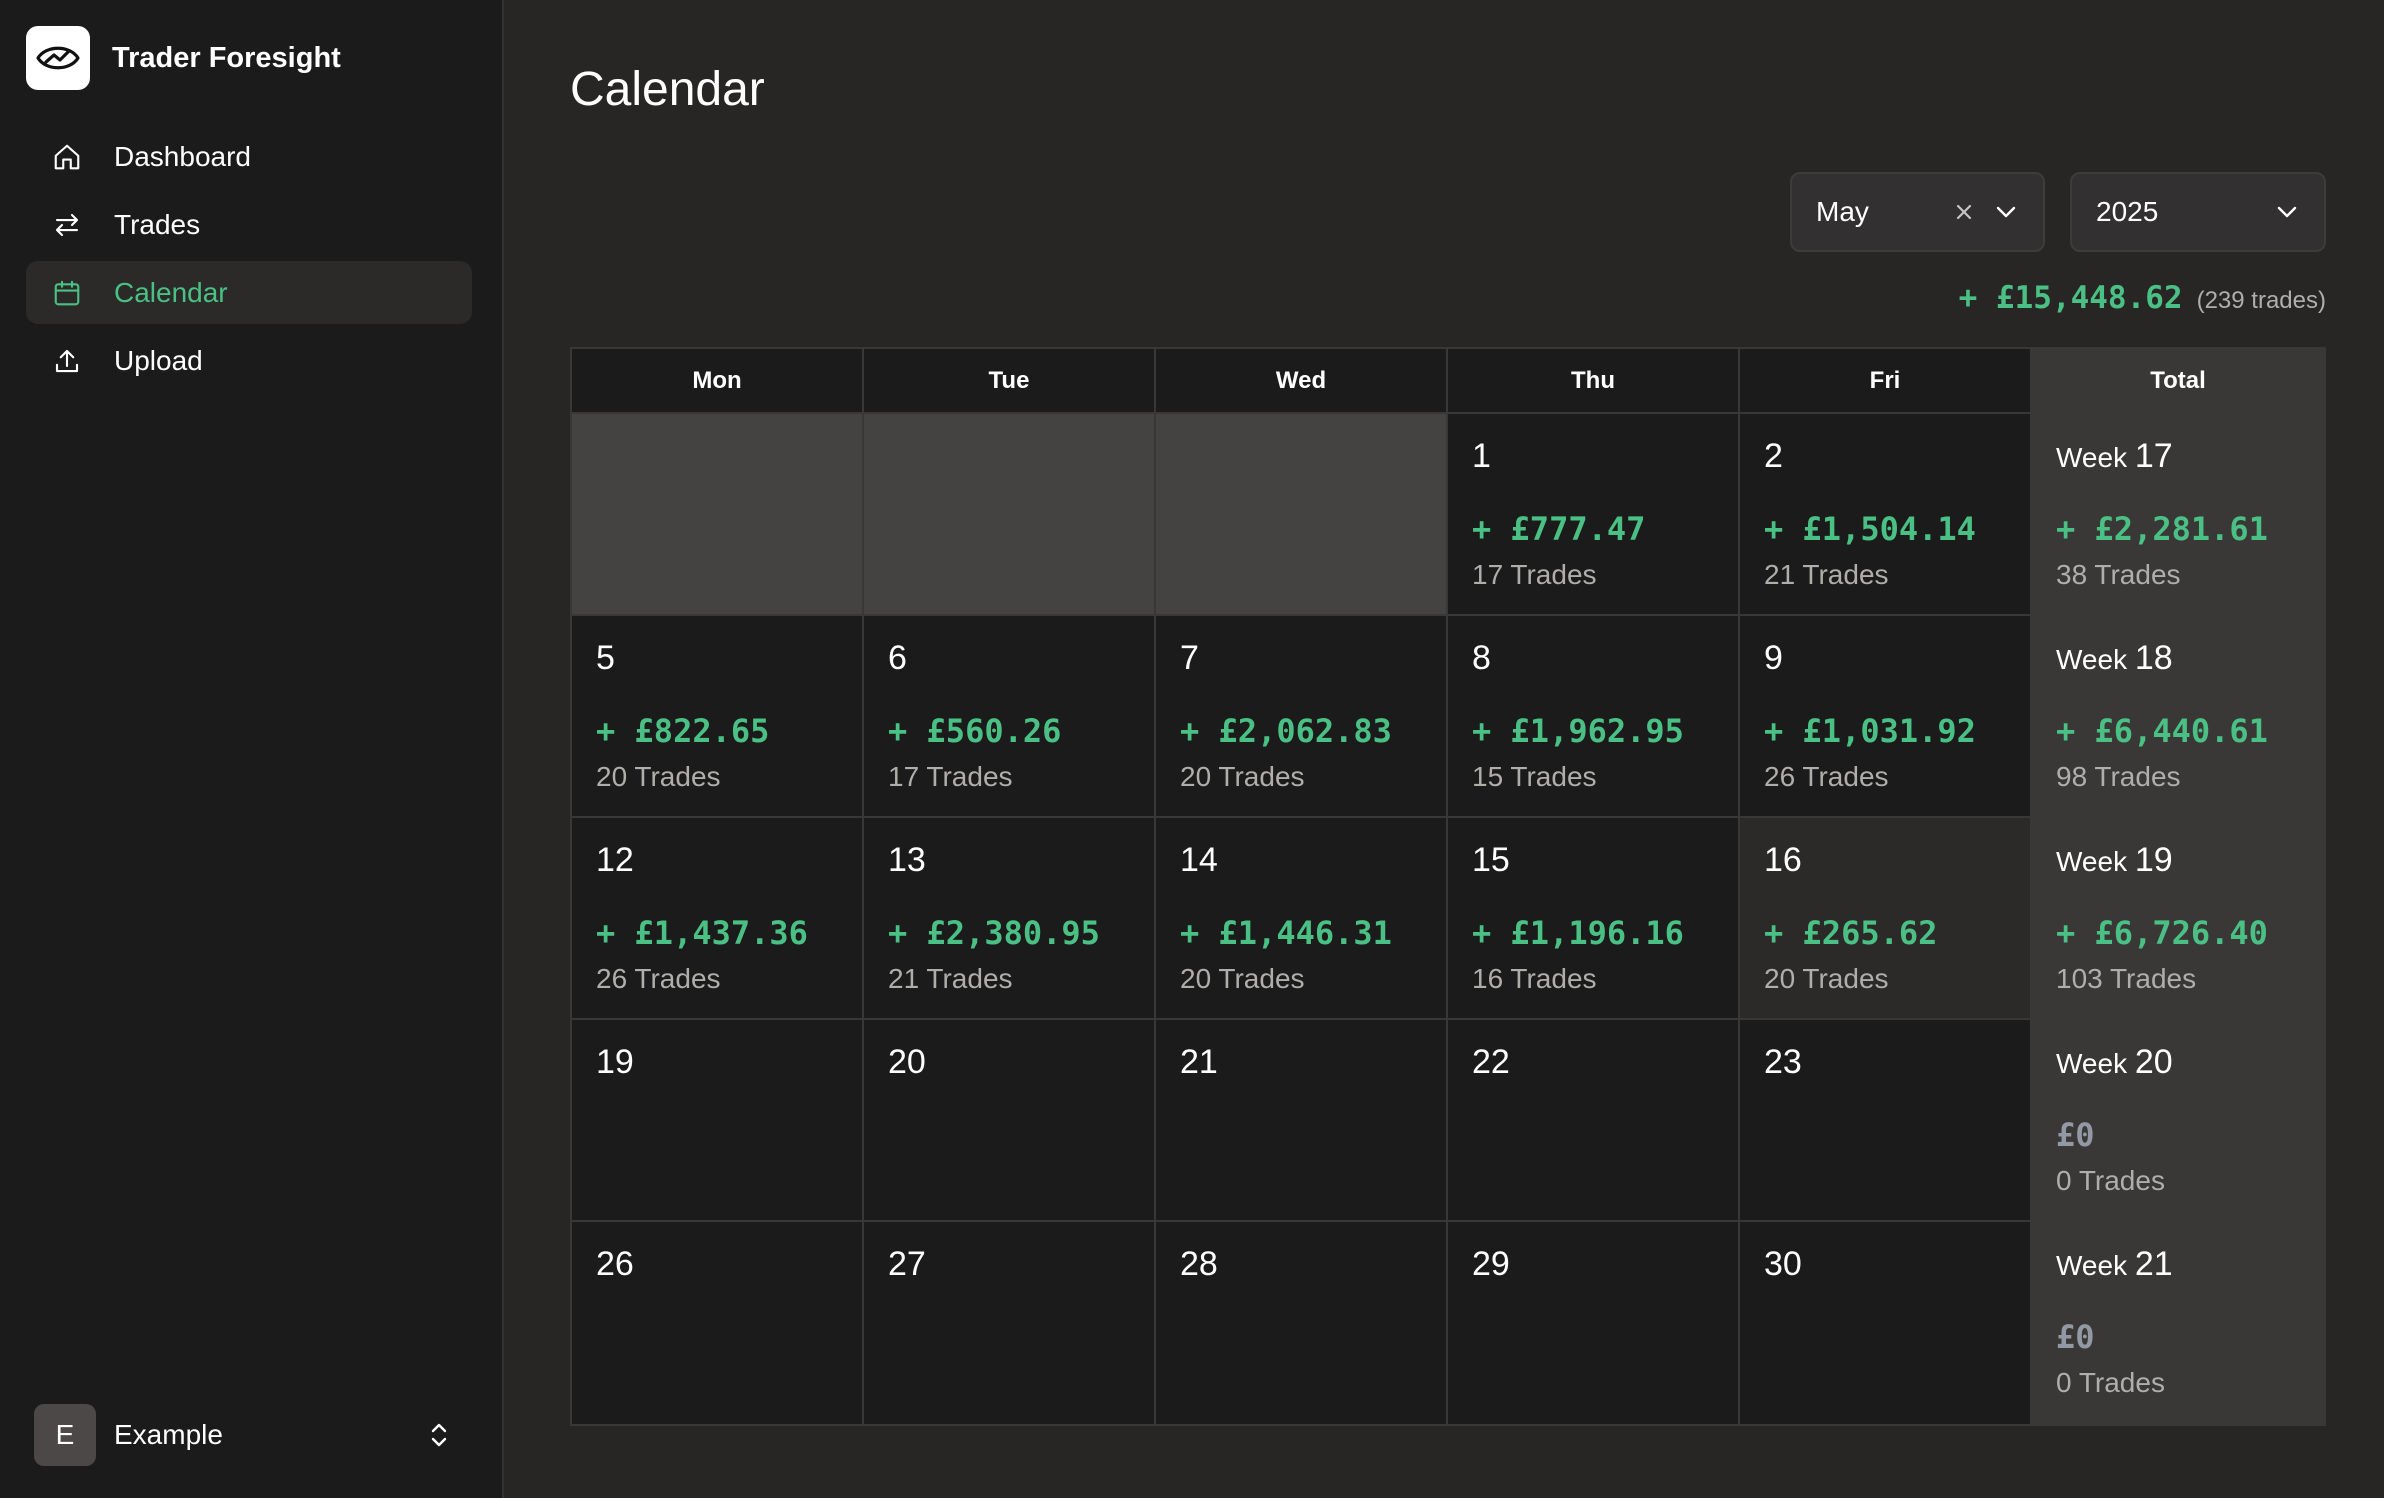 The width and height of the screenshot is (2384, 1498). I want to click on day-number: 2, so click(1773, 456).